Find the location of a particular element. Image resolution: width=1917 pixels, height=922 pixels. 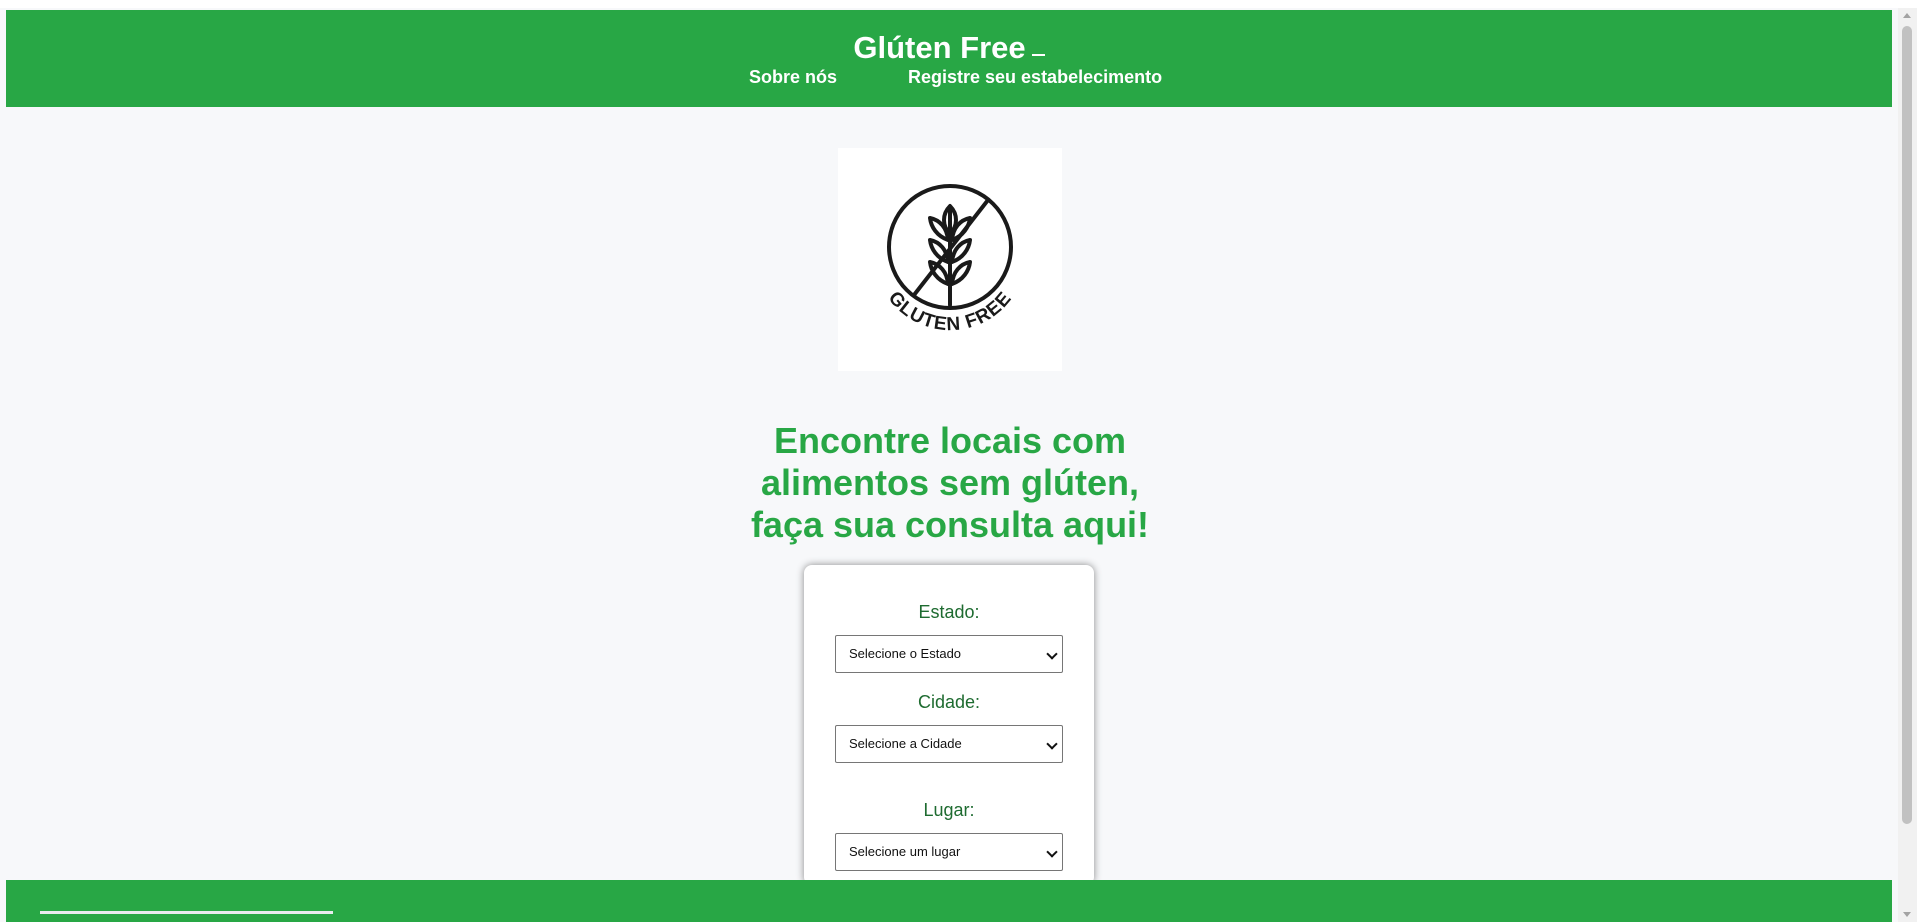

scrollbar-thumb is located at coordinates (1907, 425).